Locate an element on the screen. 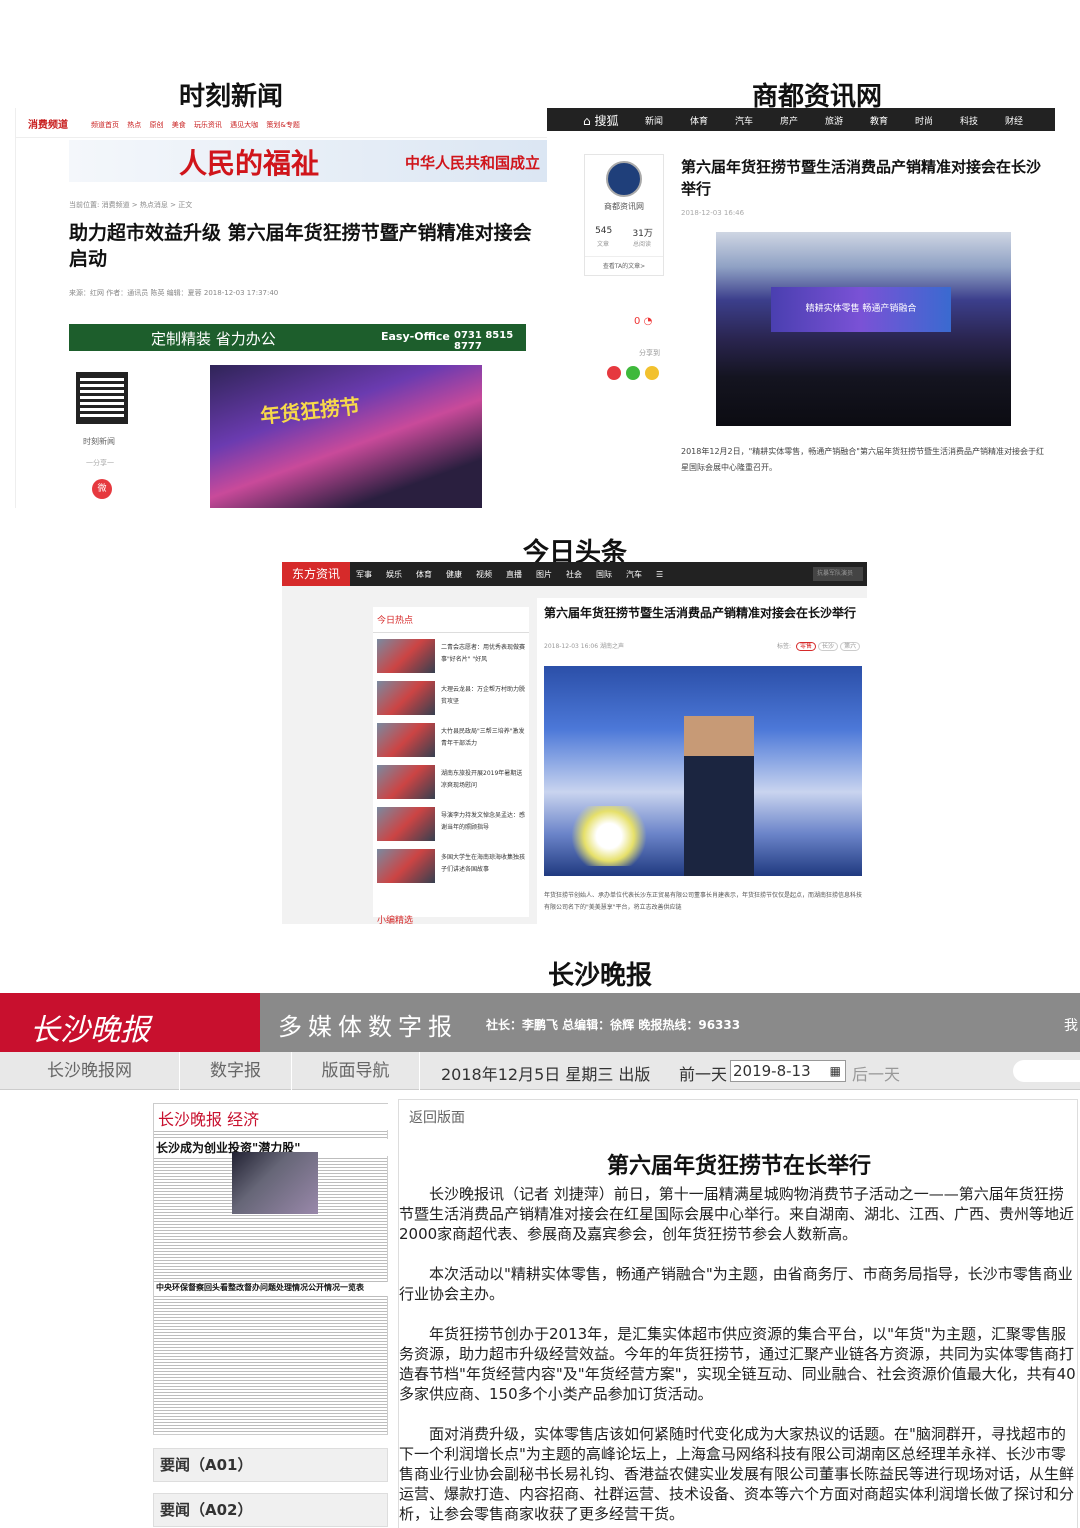  nav-item: 频道首页 is located at coordinates (105, 125).